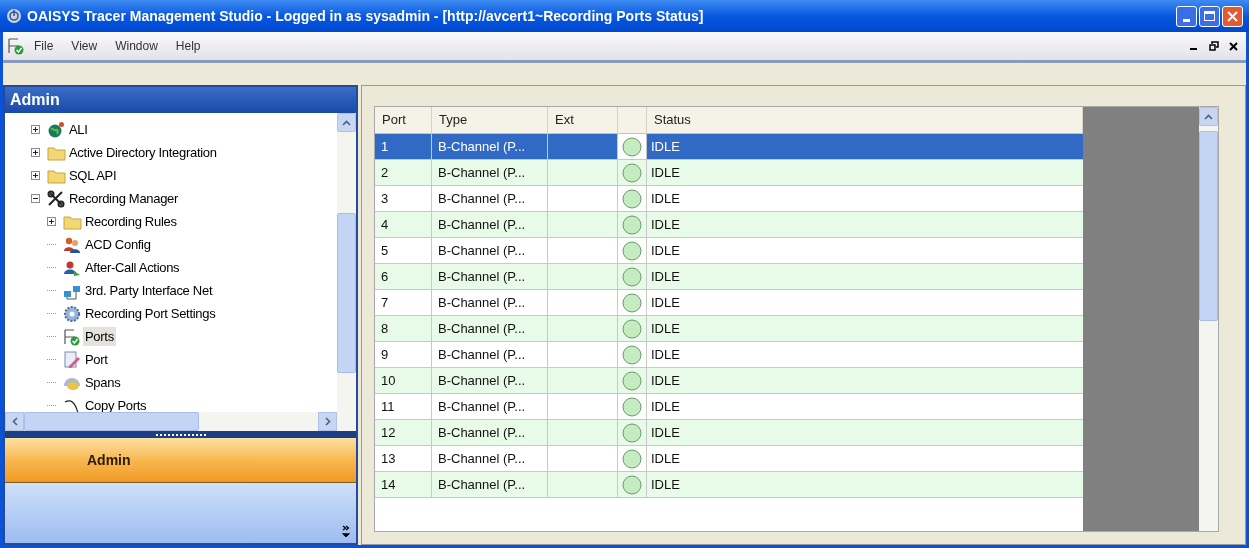  What do you see at coordinates (729, 485) in the screenshot?
I see `table-row: 14 B-Channel (P... IDLE` at bounding box center [729, 485].